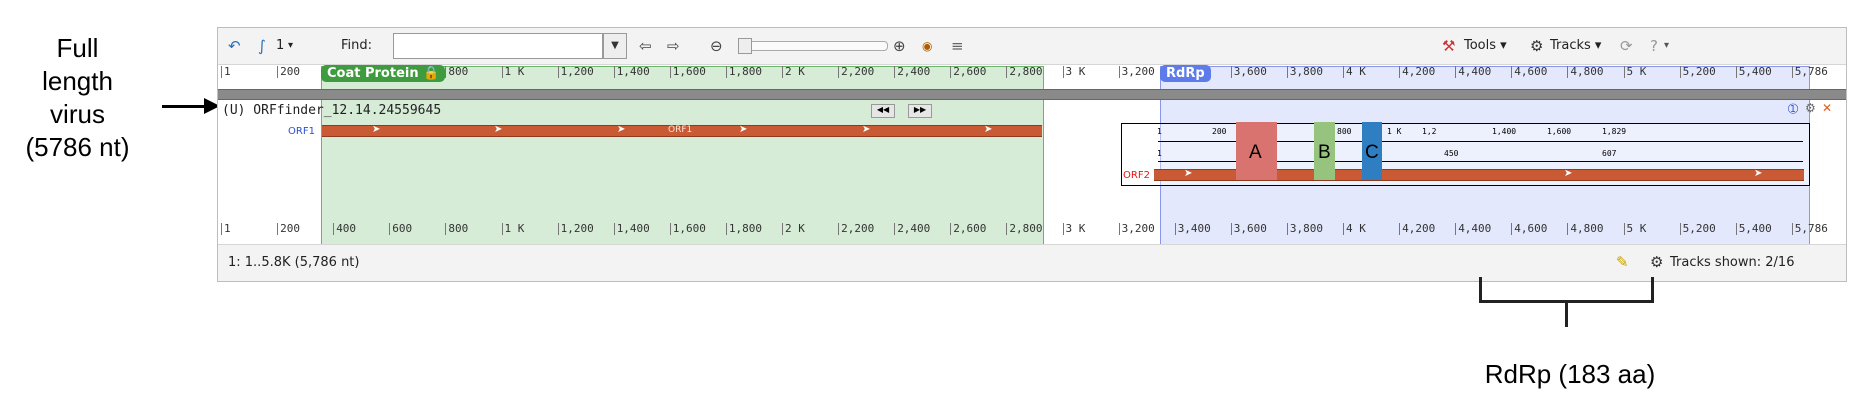 This screenshot has width=1853, height=409. Describe the element at coordinates (184, 106) in the screenshot. I see `pointer-arrow-line` at that location.